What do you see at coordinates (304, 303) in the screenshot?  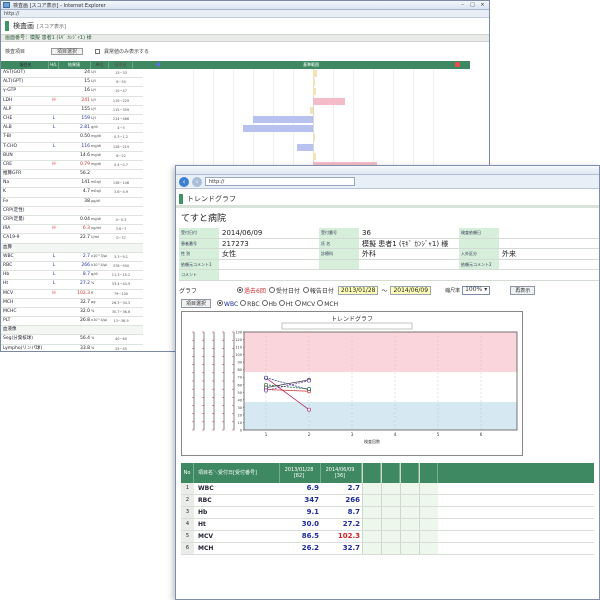 I see `radio-mcv: MCV` at bounding box center [304, 303].